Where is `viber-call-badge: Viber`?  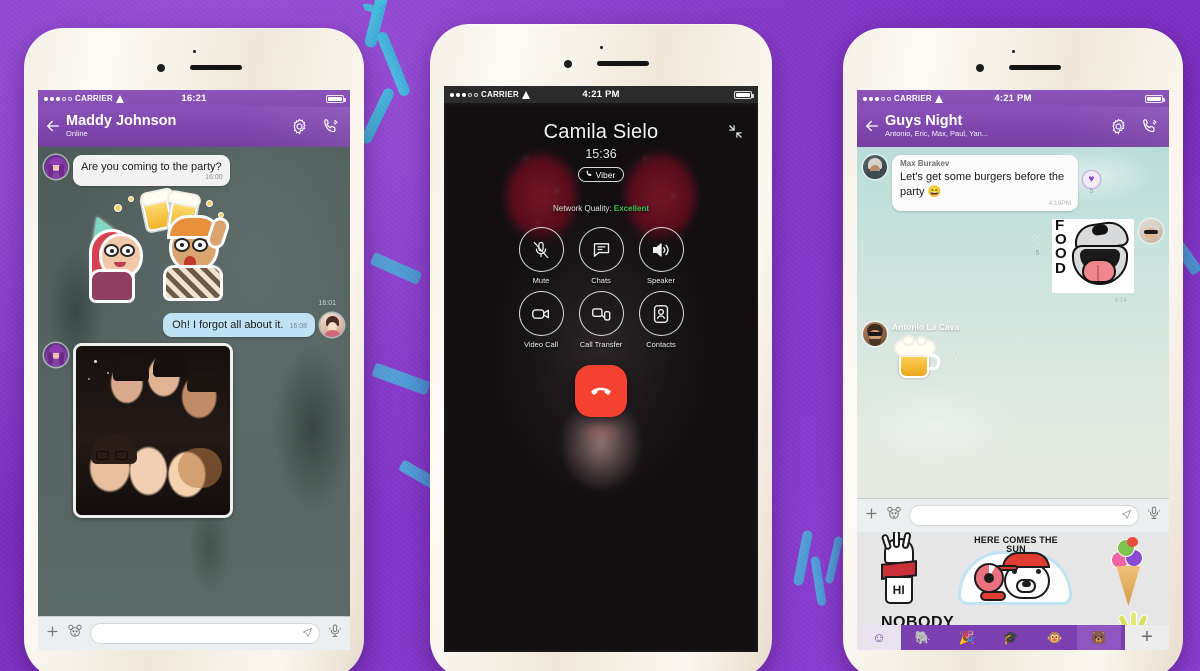
viber-call-badge: Viber is located at coordinates (601, 174).